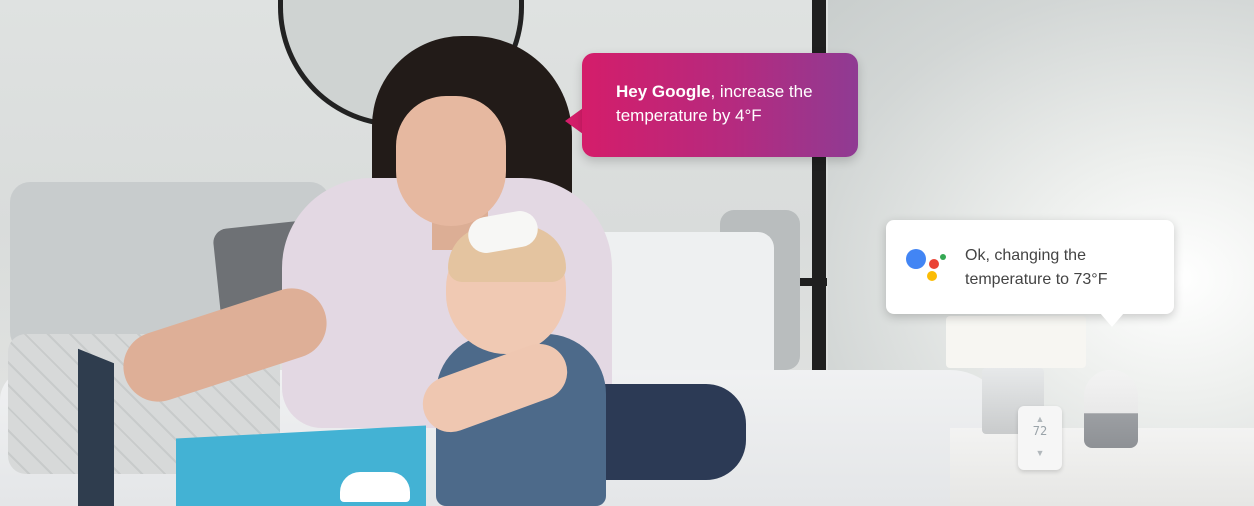  Describe the element at coordinates (1112, 320) in the screenshot. I see `assistant-bubble-tail` at that location.